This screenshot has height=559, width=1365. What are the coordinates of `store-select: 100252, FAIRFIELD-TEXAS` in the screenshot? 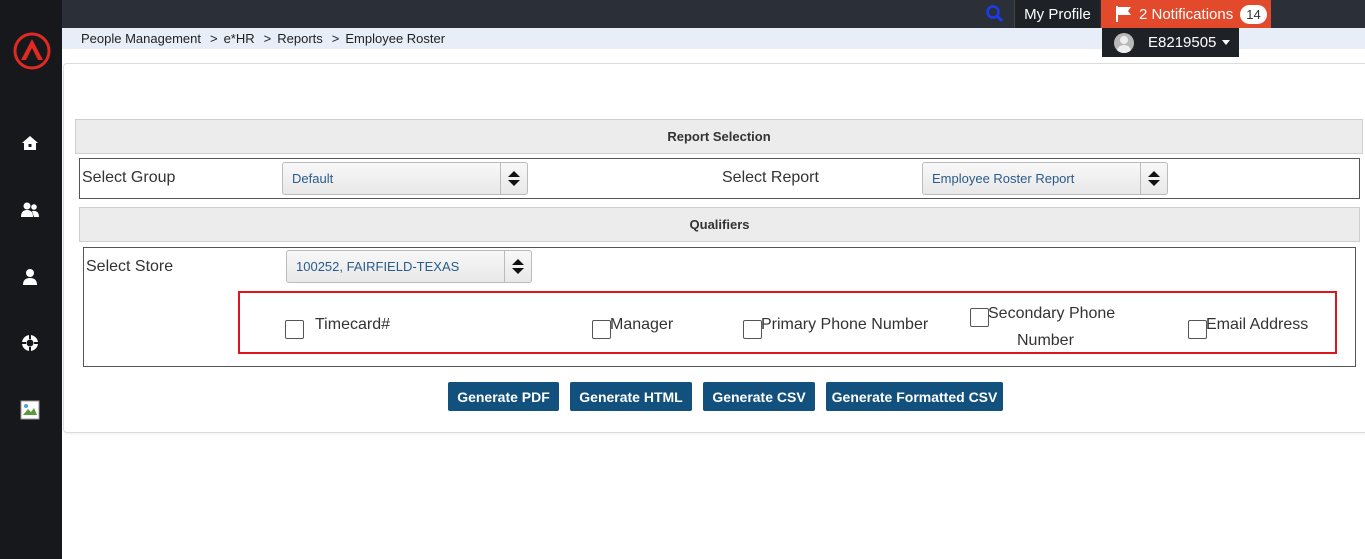 It's located at (409, 266).